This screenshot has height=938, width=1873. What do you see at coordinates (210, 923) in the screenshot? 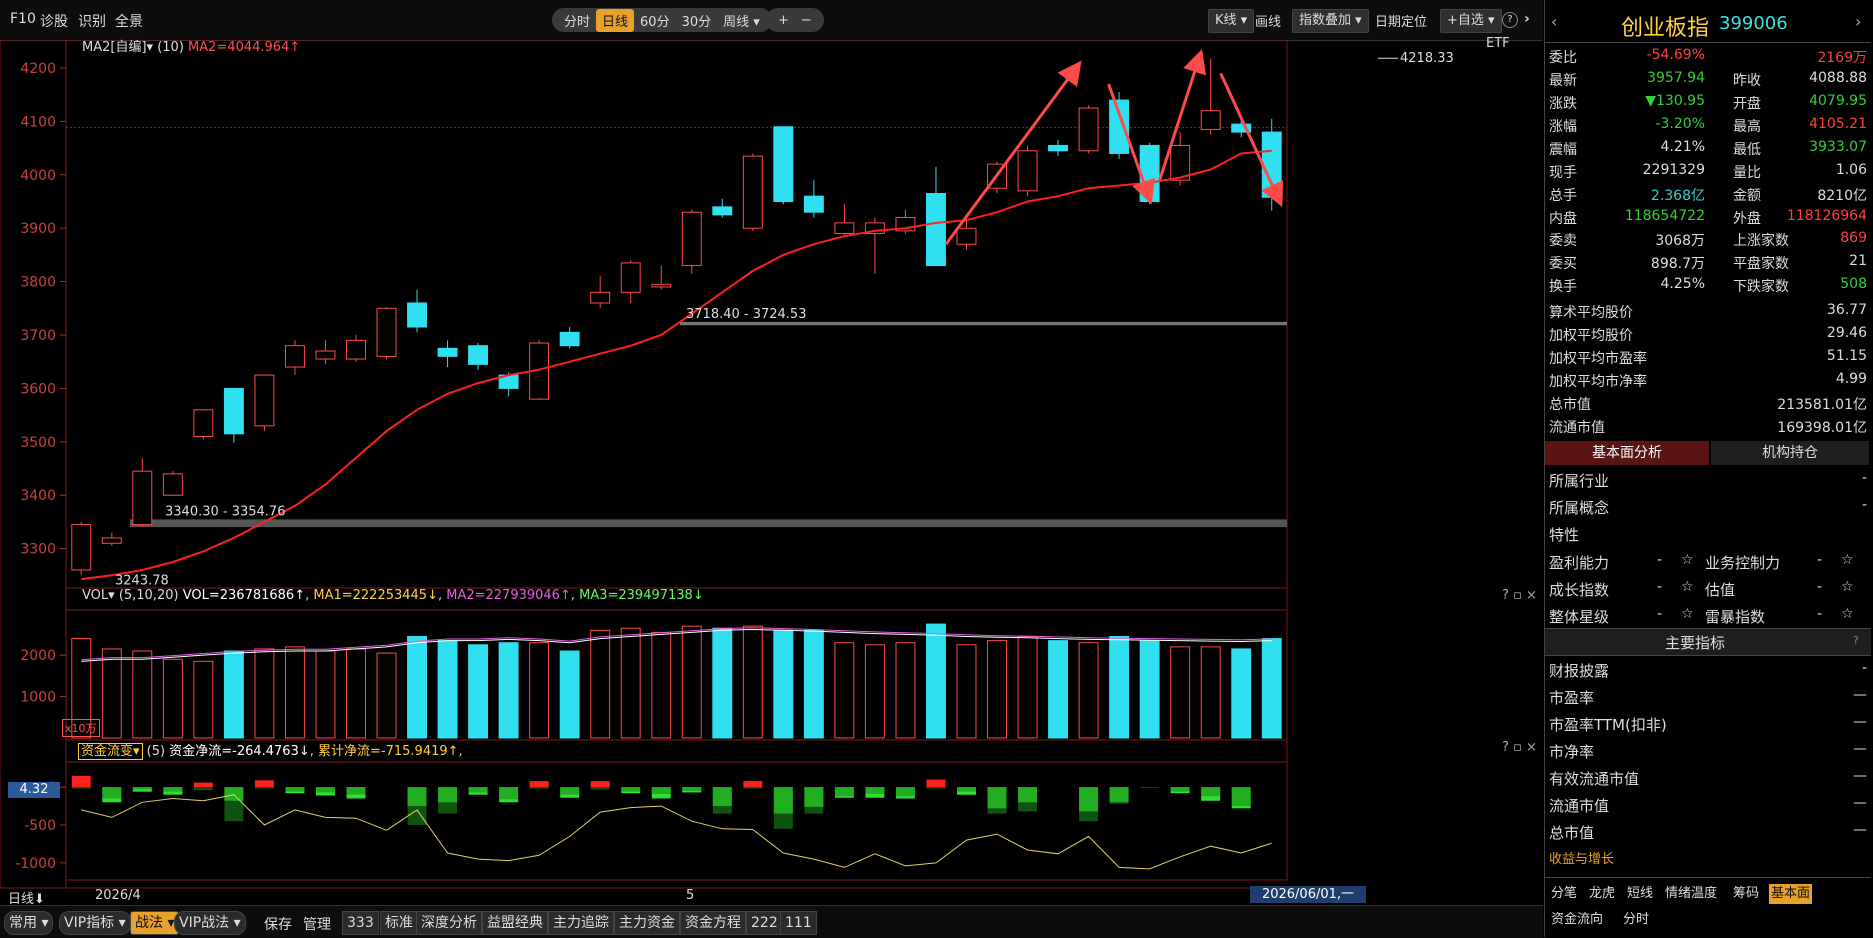
I see `tab-vip-strategy: VIP战法 ▾` at bounding box center [210, 923].